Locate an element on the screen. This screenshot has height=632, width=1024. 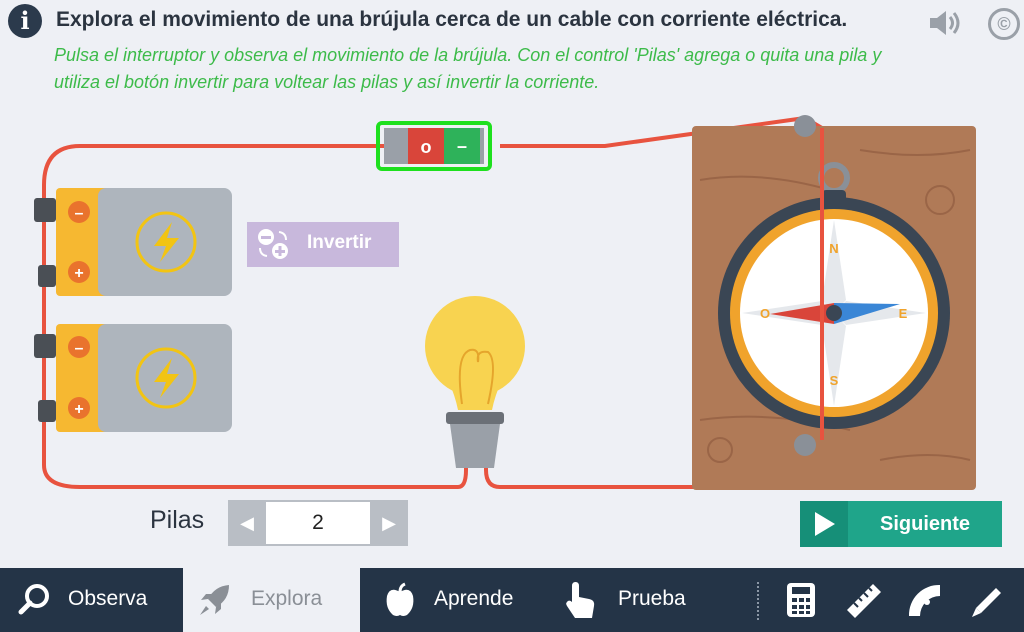
pilas-value: 2 is located at coordinates (318, 523).